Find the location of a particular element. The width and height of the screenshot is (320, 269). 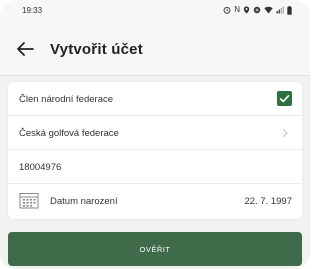

verify-button: OVĚŘIT is located at coordinates (155, 249).